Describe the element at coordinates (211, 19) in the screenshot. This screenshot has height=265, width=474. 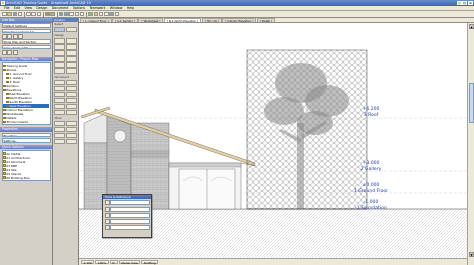
I see `tab-3d: [ 3D / All ]` at that location.